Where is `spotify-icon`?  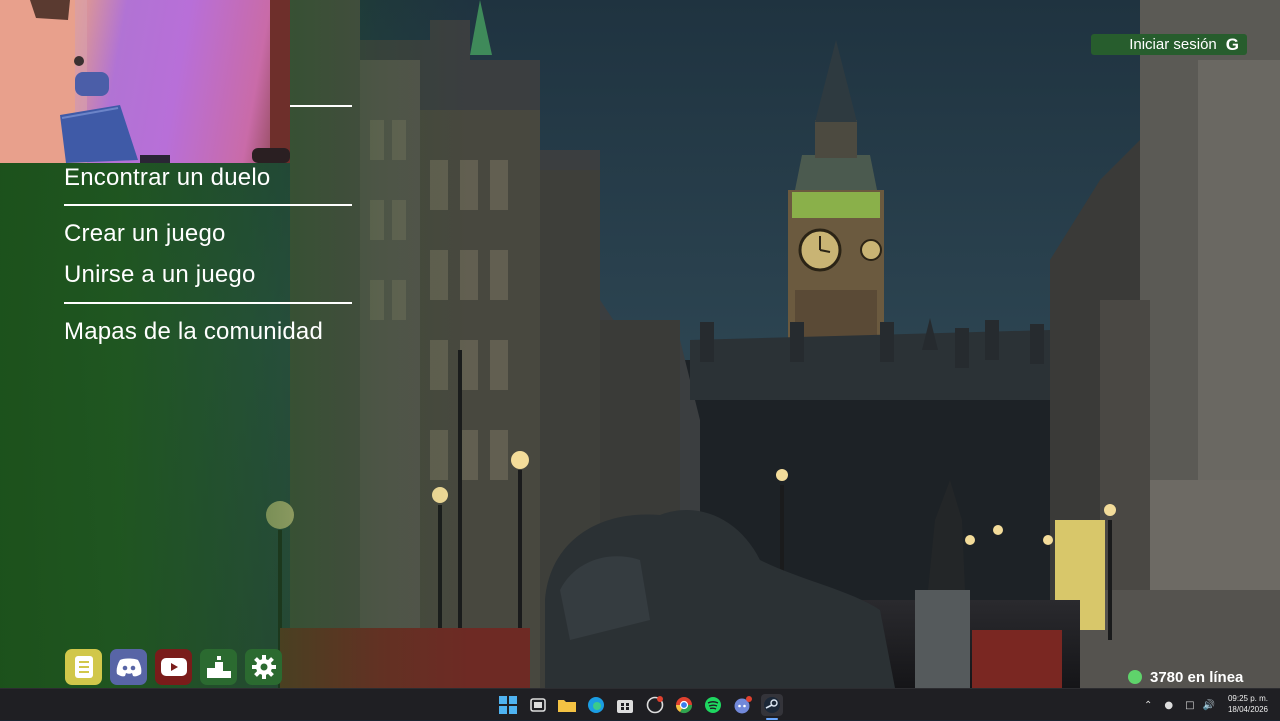
spotify-icon is located at coordinates (713, 705).